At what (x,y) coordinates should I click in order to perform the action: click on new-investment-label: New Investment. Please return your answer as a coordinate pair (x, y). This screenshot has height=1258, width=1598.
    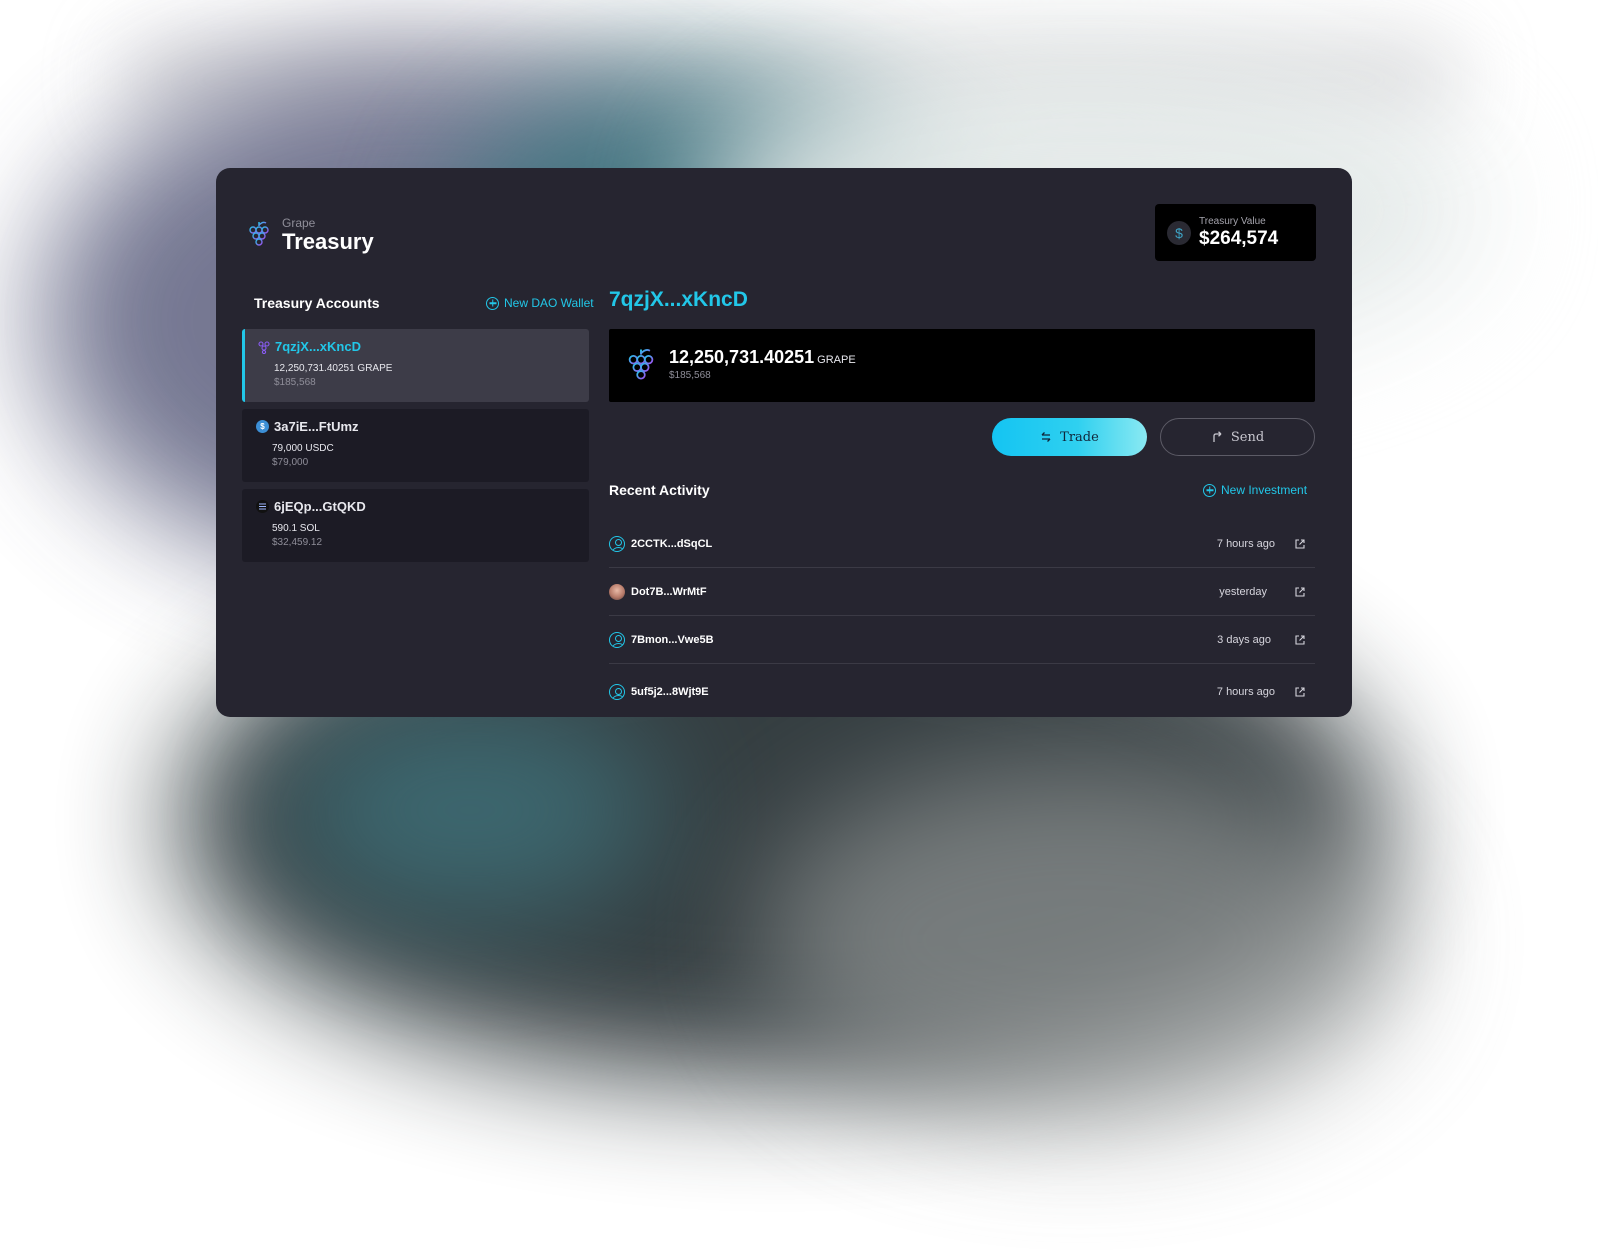
    Looking at the image, I should click on (1264, 490).